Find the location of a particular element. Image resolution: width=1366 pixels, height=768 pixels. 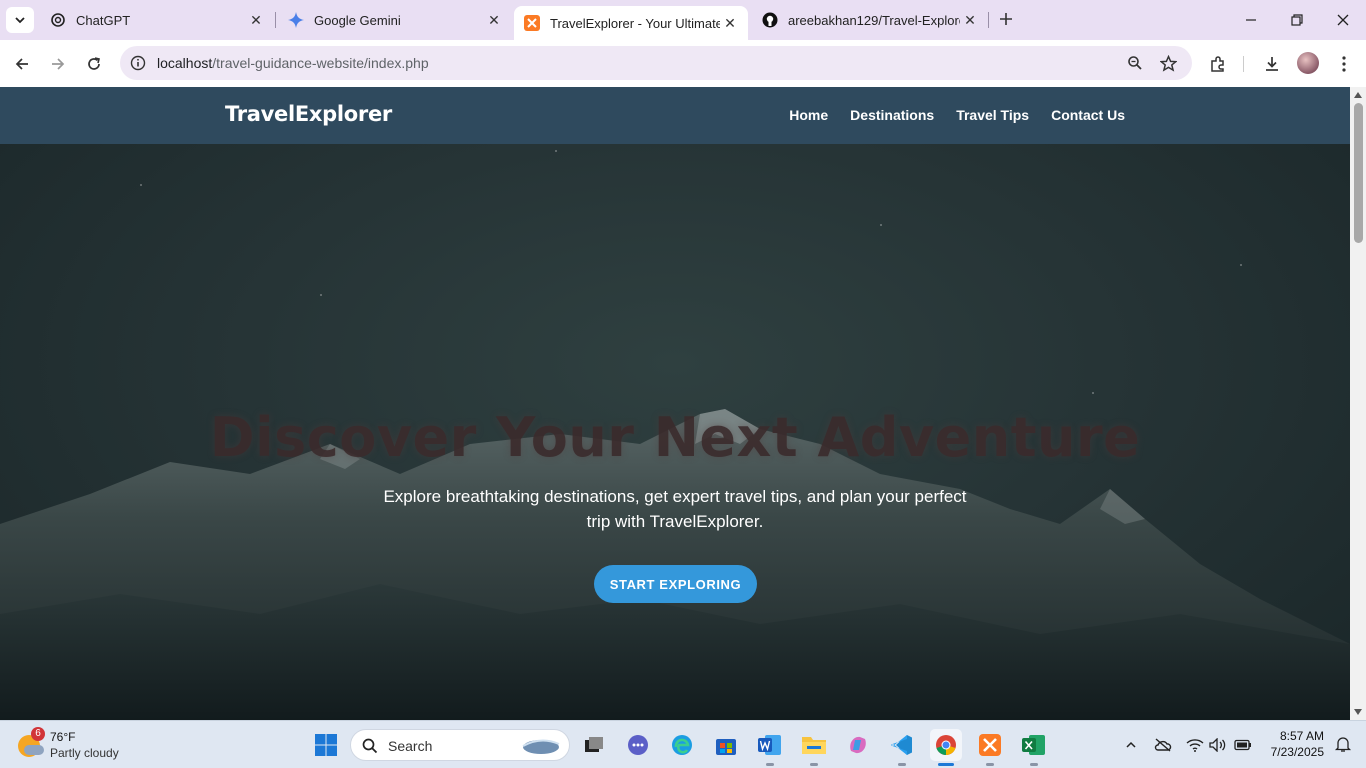

vscode-button is located at coordinates (902, 745).